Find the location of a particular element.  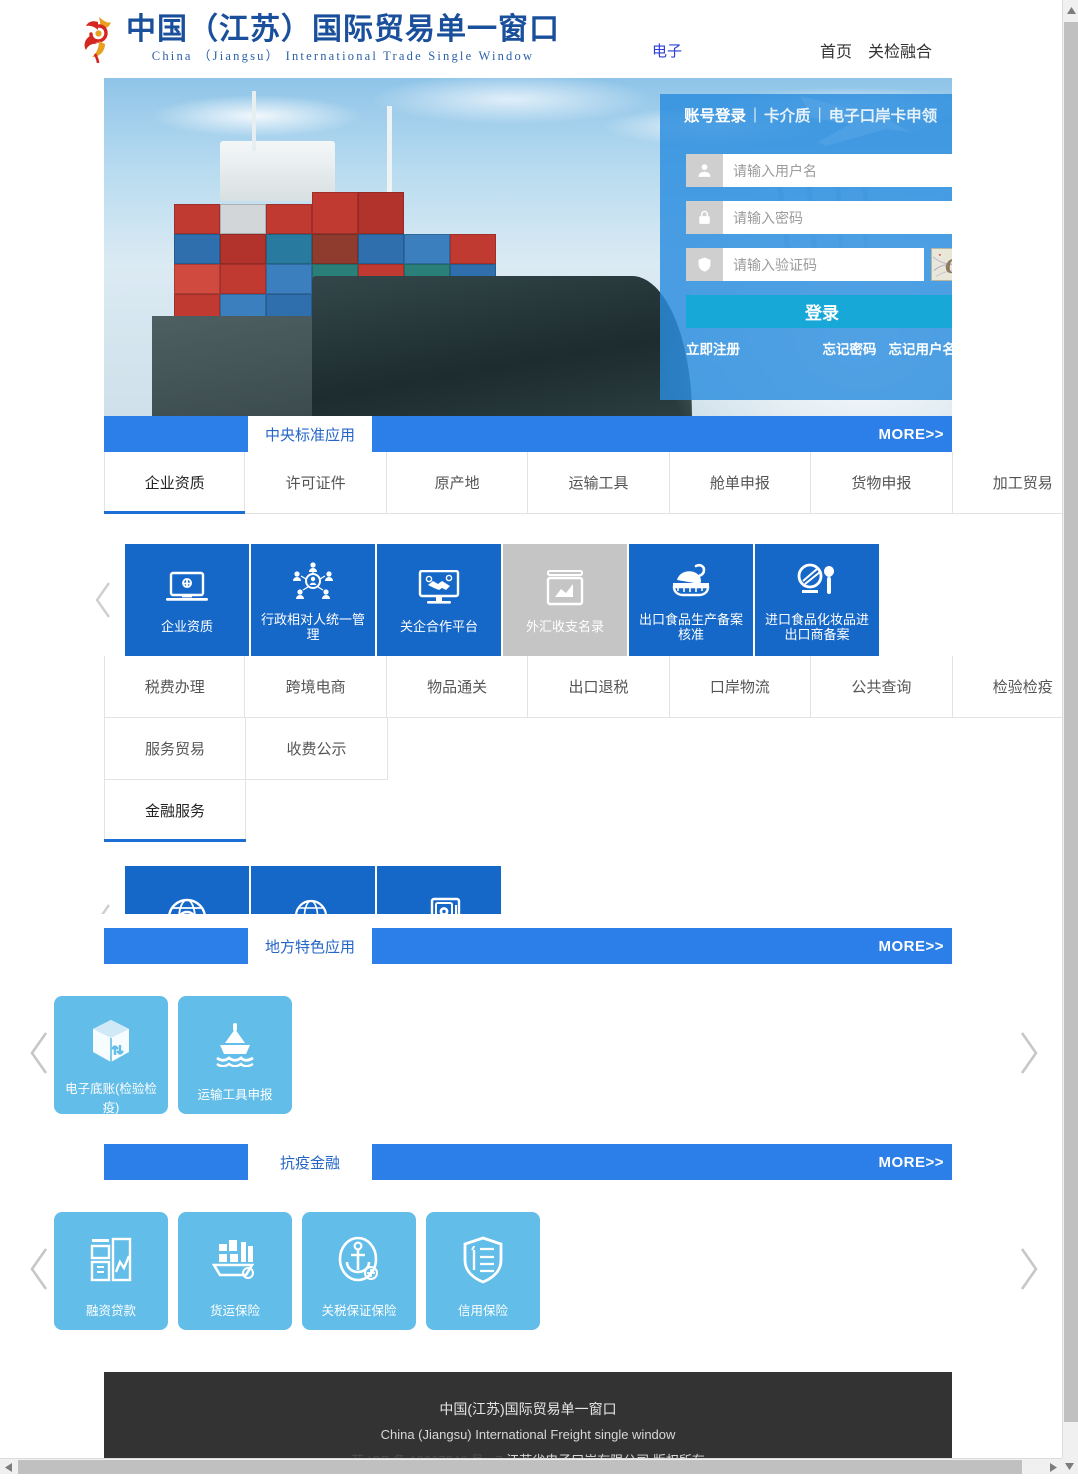

tab-permit-documents: 许可证件 is located at coordinates (316, 483).